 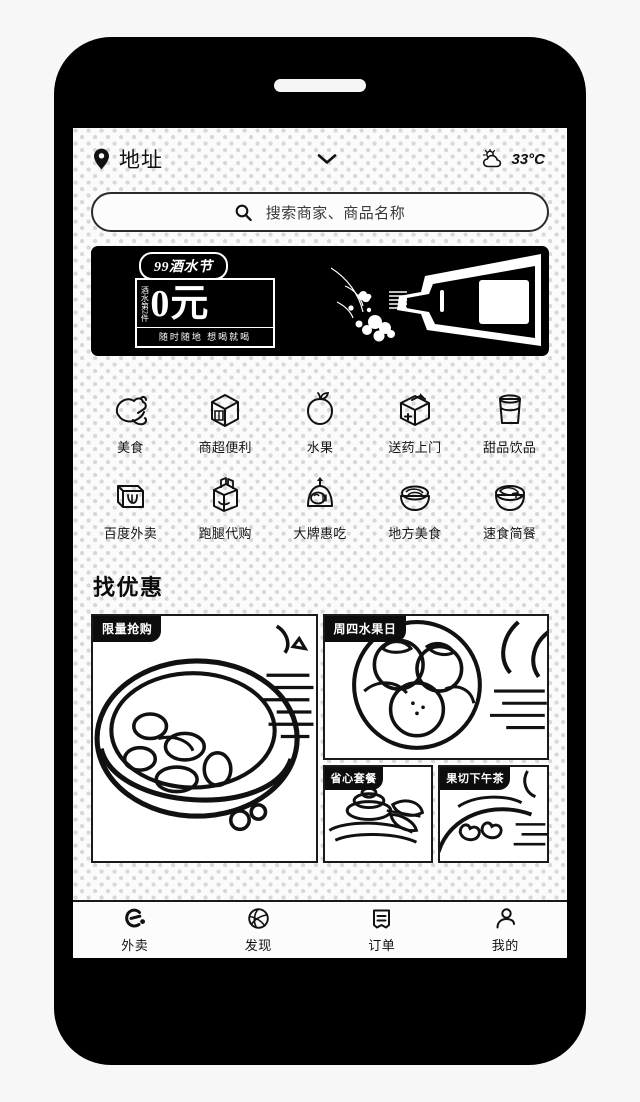 I want to click on category-label: 送药上门, so click(x=415, y=447).